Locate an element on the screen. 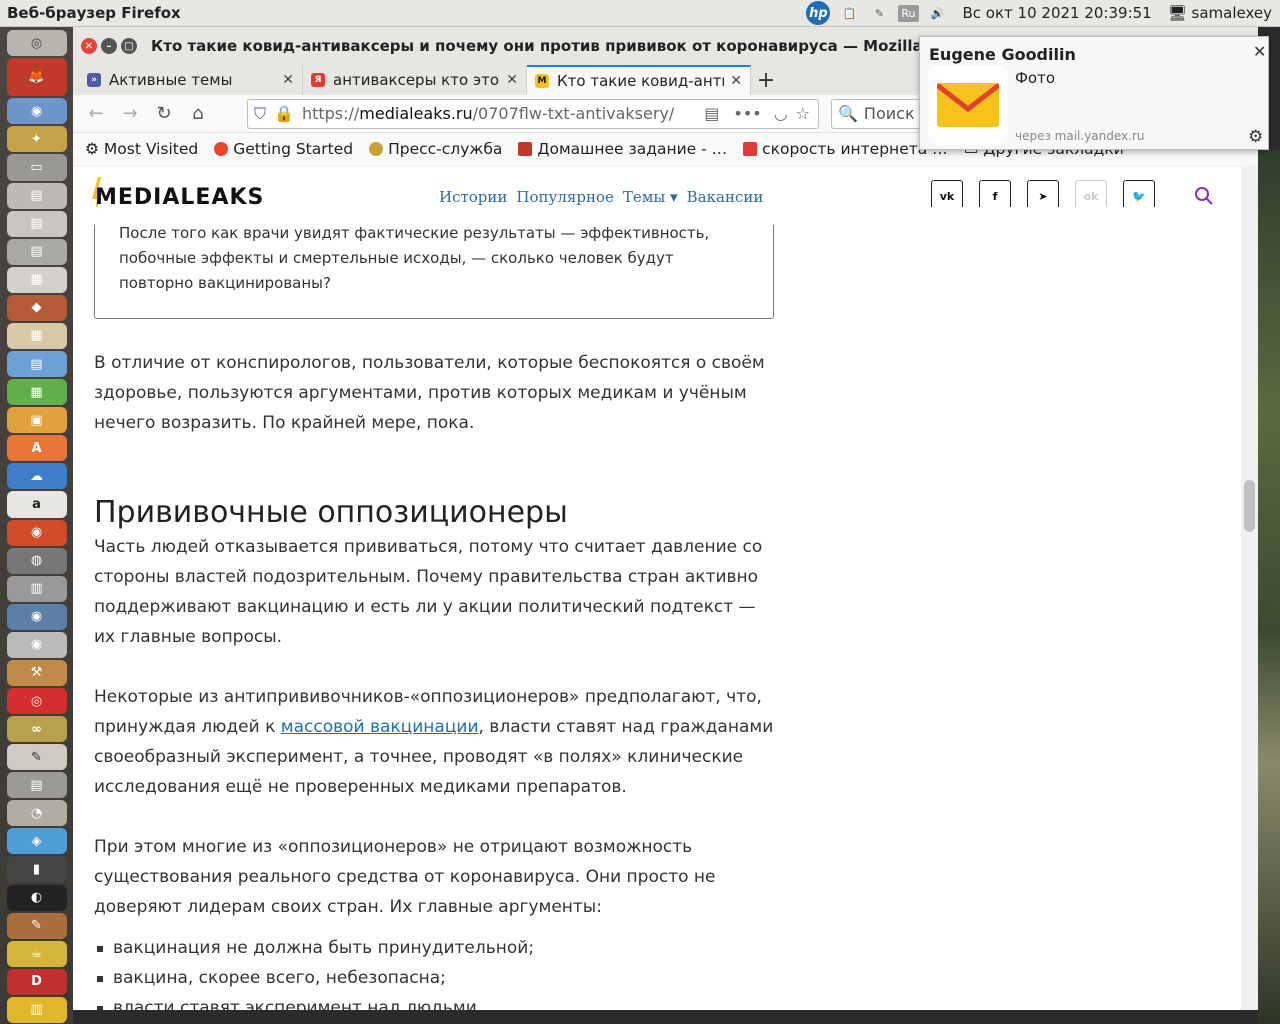 This screenshot has height=1024, width=1280. firefox-small-icon is located at coordinates (221, 149).